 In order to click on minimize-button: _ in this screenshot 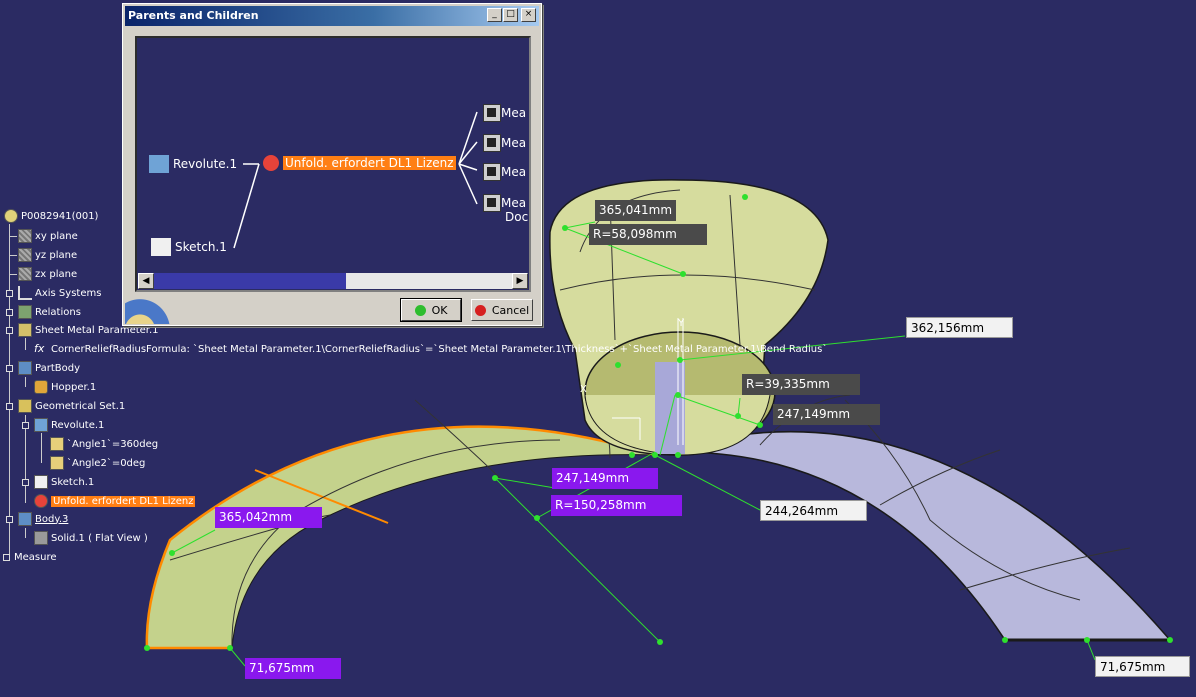, I will do `click(494, 15)`.